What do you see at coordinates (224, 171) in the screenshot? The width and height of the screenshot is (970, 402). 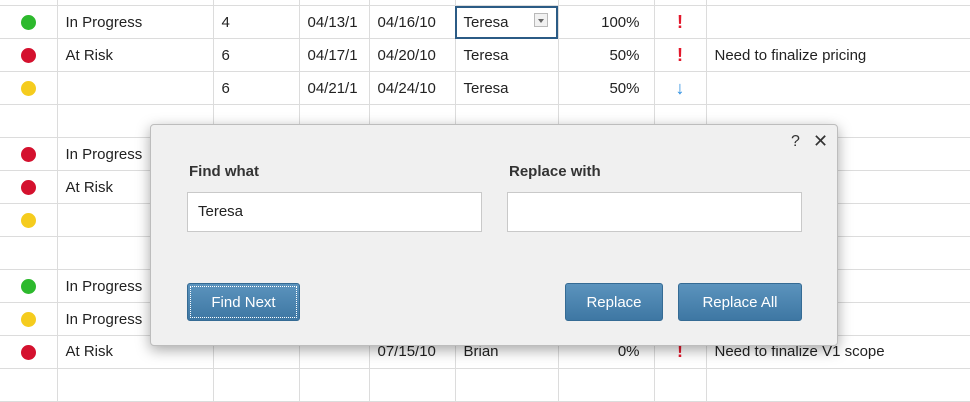 I see `find-what-label: Find what` at bounding box center [224, 171].